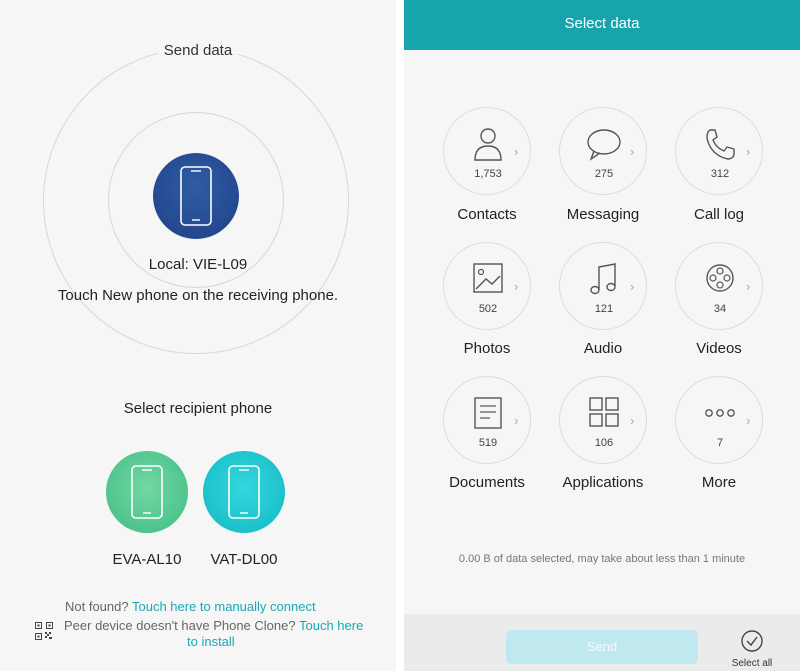 Image resolution: width=800 pixels, height=671 pixels. I want to click on contact-icon, so click(488, 144).